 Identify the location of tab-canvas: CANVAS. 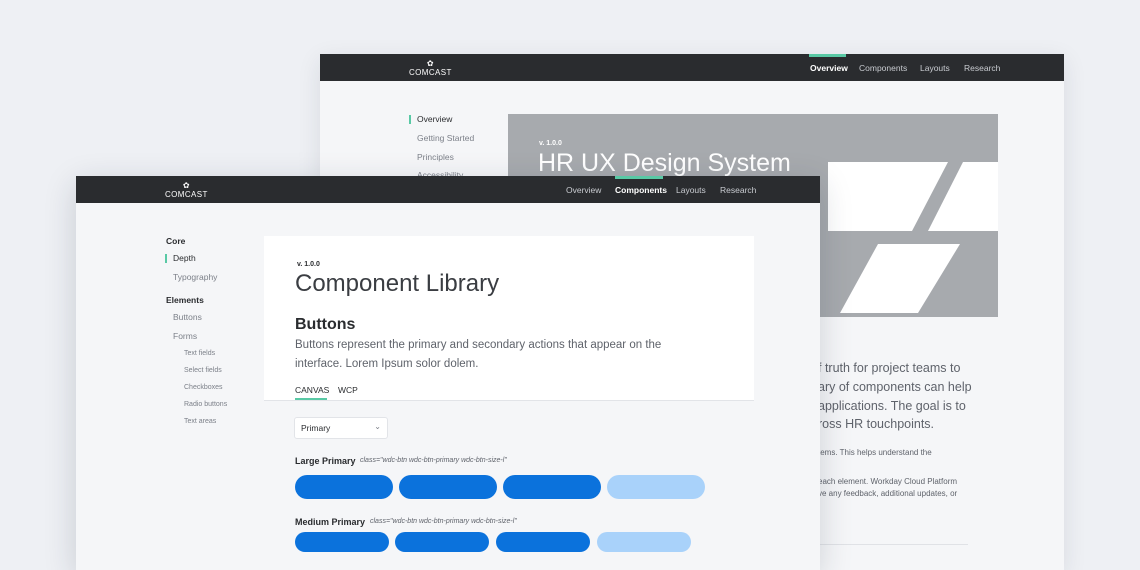
(312, 390).